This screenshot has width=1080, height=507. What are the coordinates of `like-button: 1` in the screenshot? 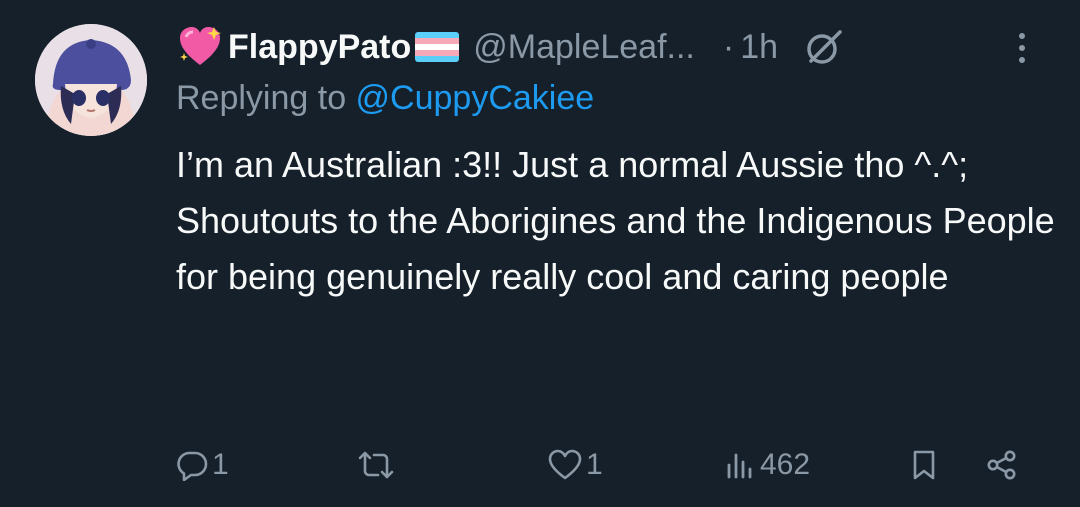 It's located at (575, 465).